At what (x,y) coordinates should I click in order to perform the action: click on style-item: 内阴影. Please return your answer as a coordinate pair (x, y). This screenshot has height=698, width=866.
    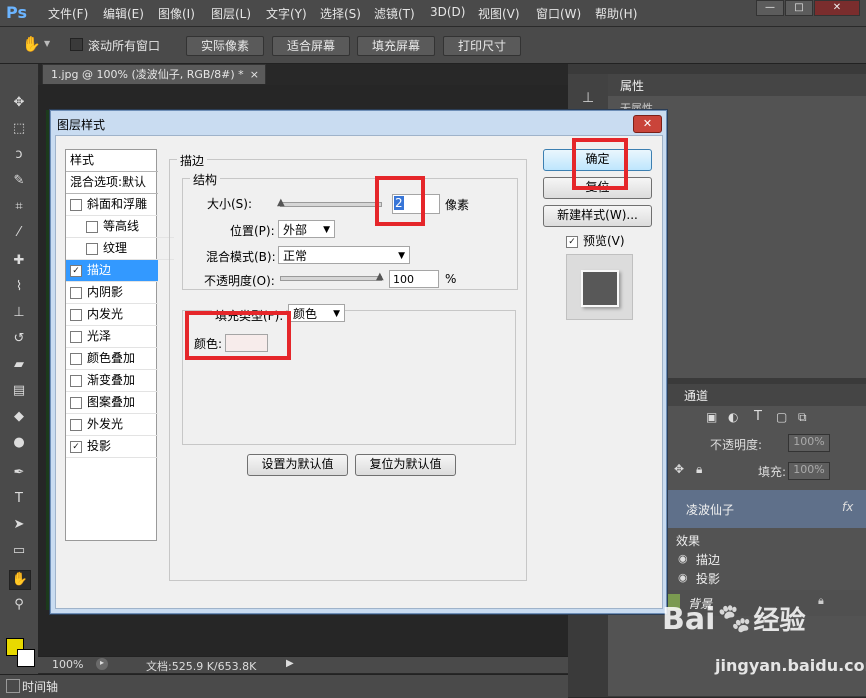
    Looking at the image, I should click on (112, 293).